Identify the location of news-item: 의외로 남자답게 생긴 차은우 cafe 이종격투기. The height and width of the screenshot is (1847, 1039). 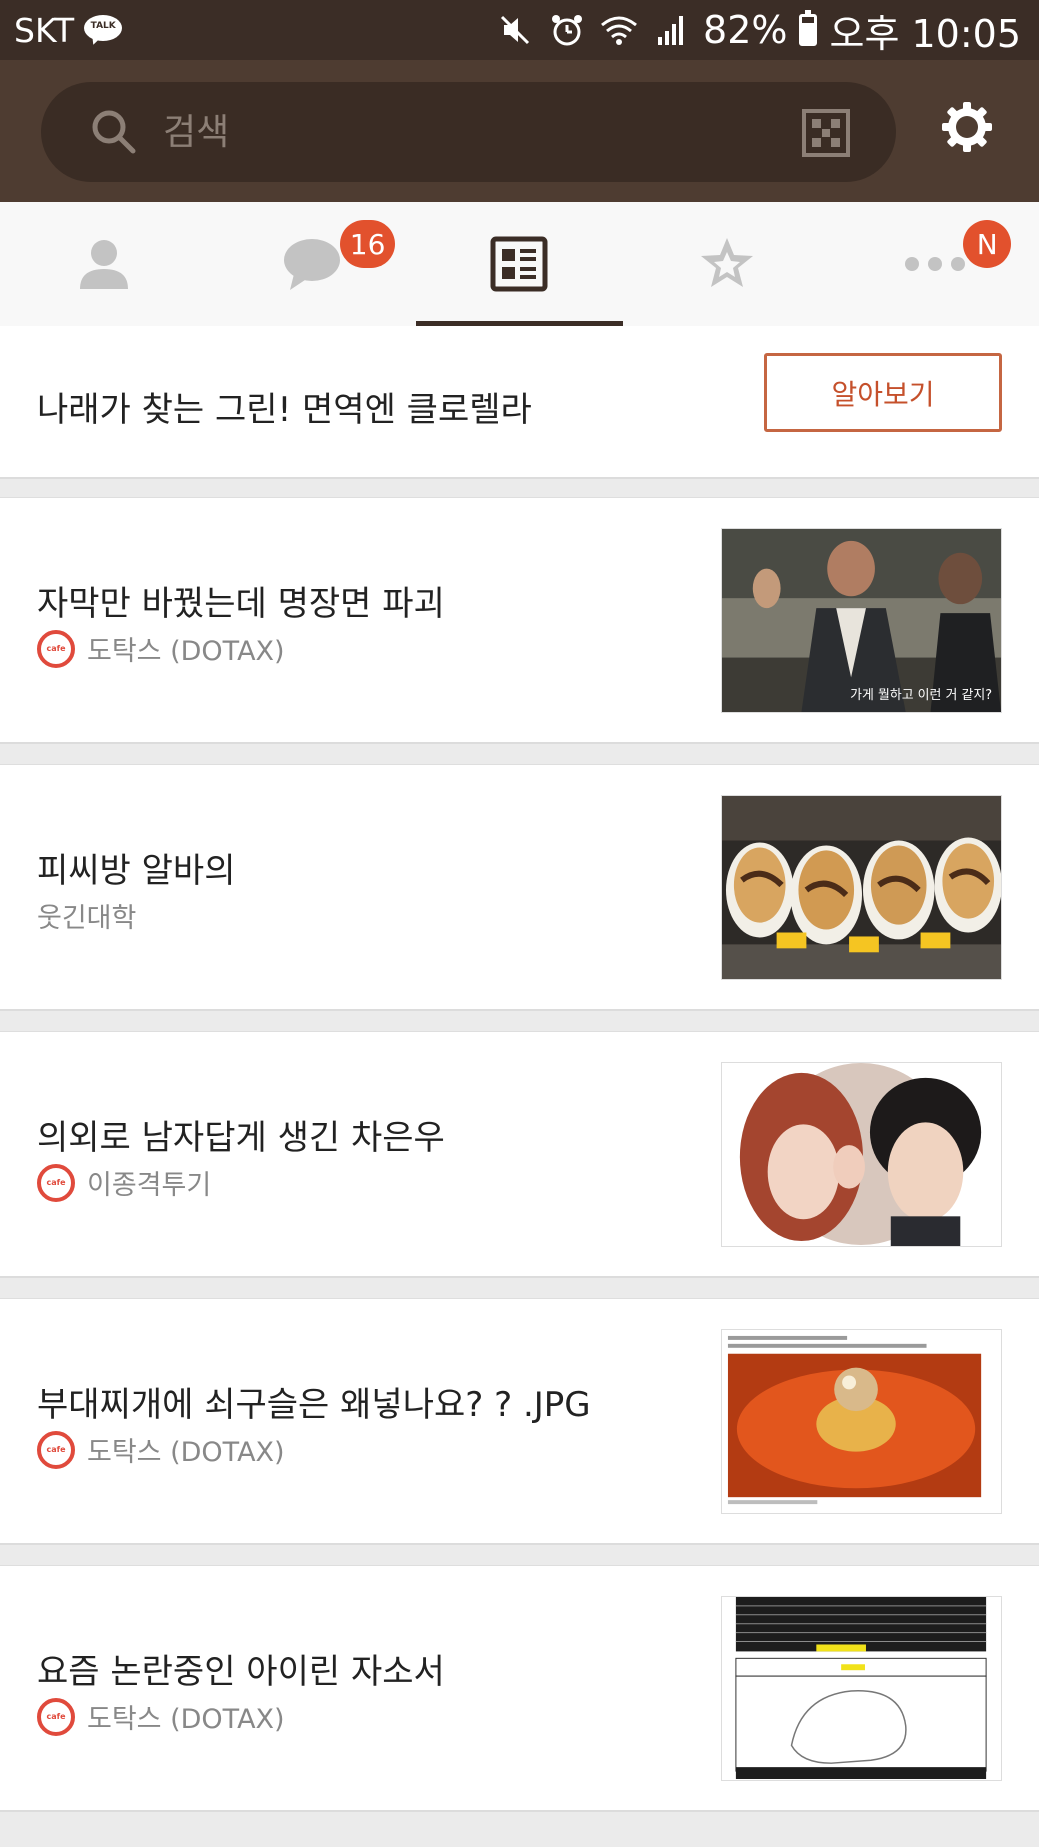
(519, 1154).